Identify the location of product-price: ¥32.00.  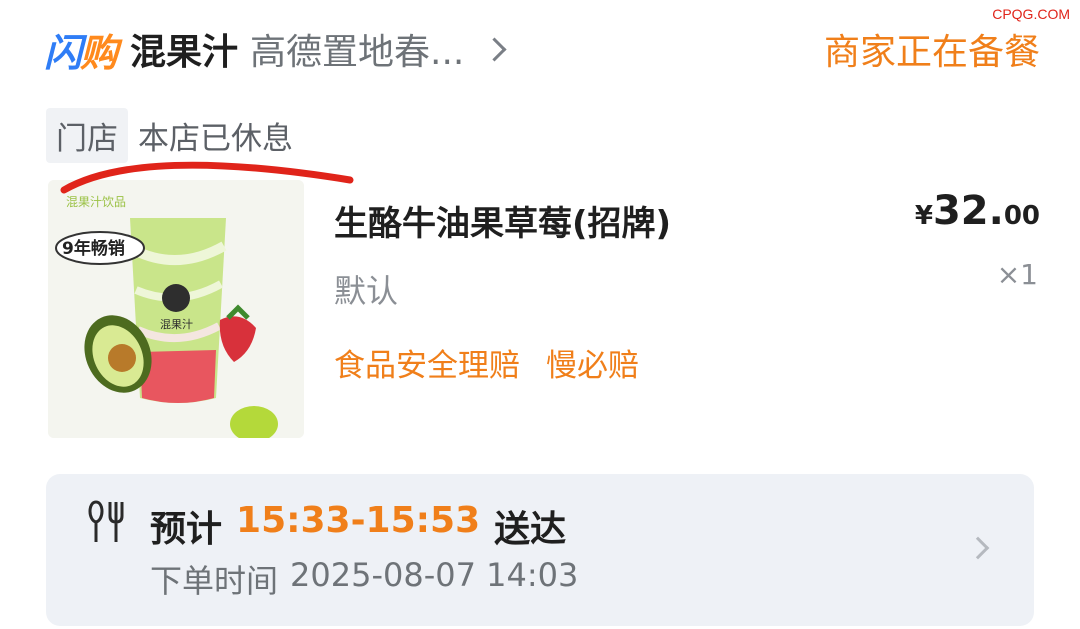
(977, 211).